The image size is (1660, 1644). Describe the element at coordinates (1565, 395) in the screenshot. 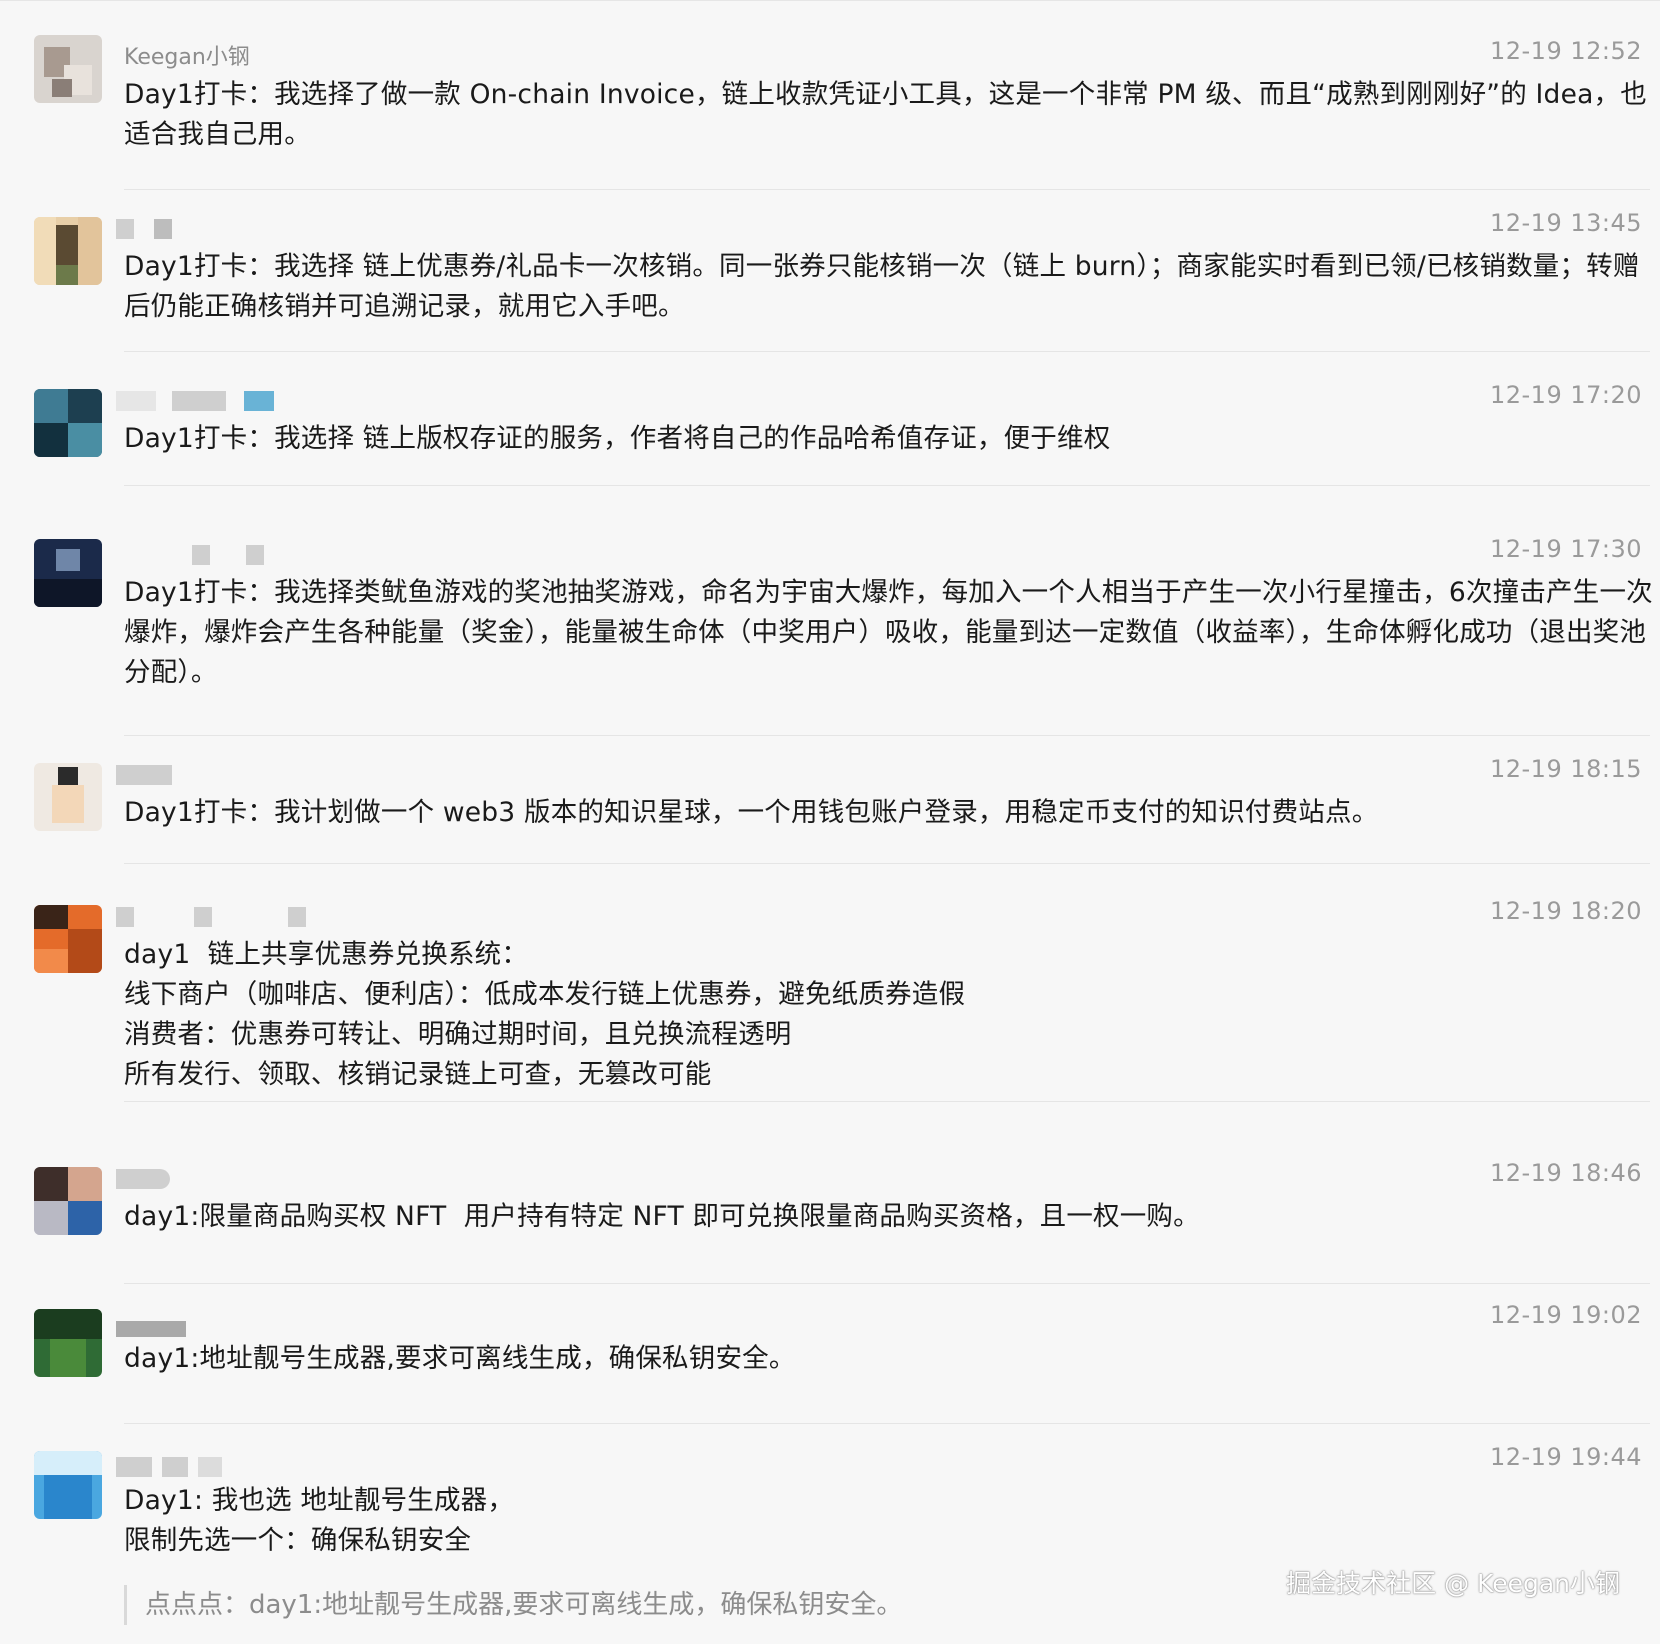

I see `comment-time: 12-19 17:20` at that location.